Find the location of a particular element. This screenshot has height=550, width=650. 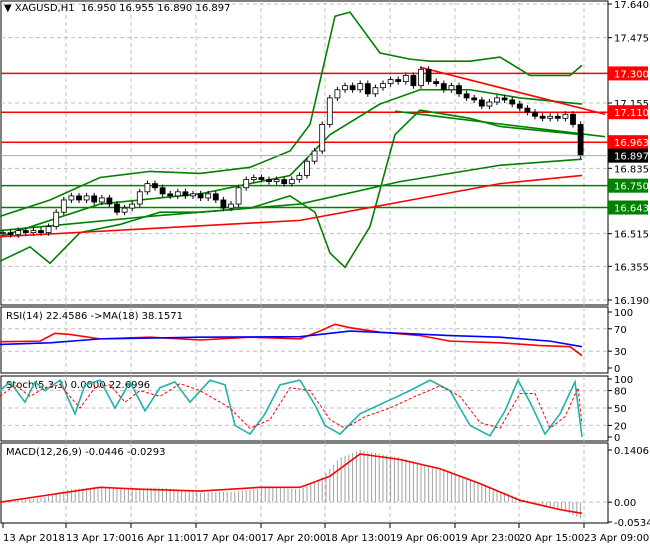

dropdown-triangle-icon: ▼ is located at coordinates (8, 8).